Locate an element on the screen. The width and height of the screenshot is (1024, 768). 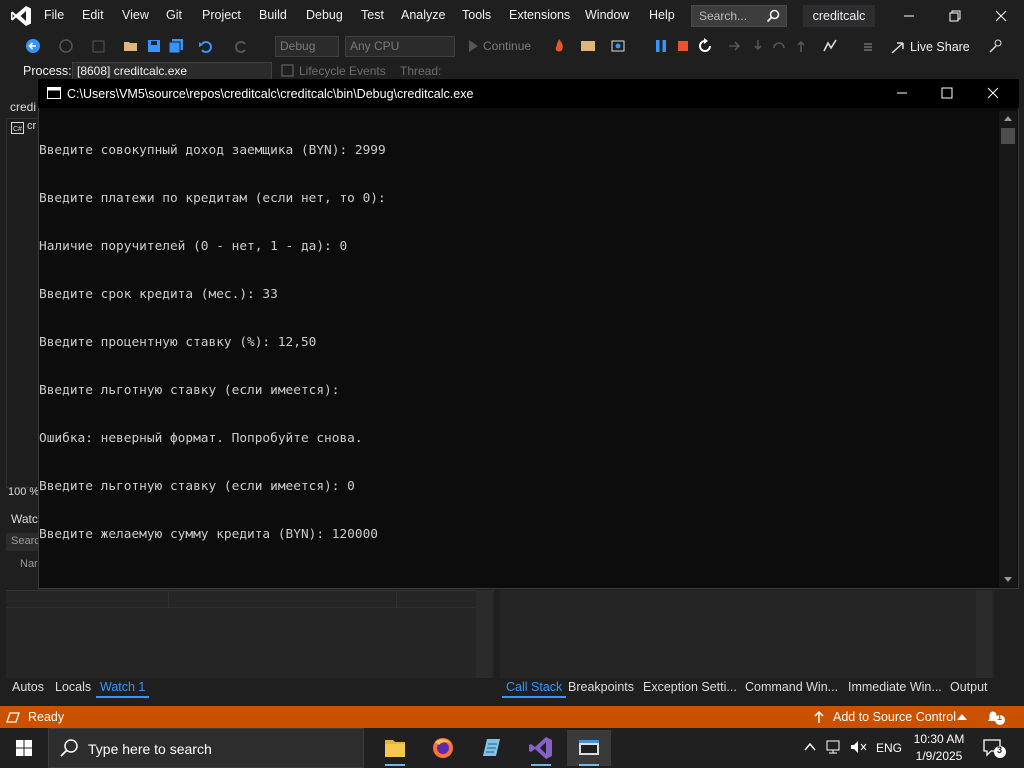
code-editor is located at coordinates (23, 303).